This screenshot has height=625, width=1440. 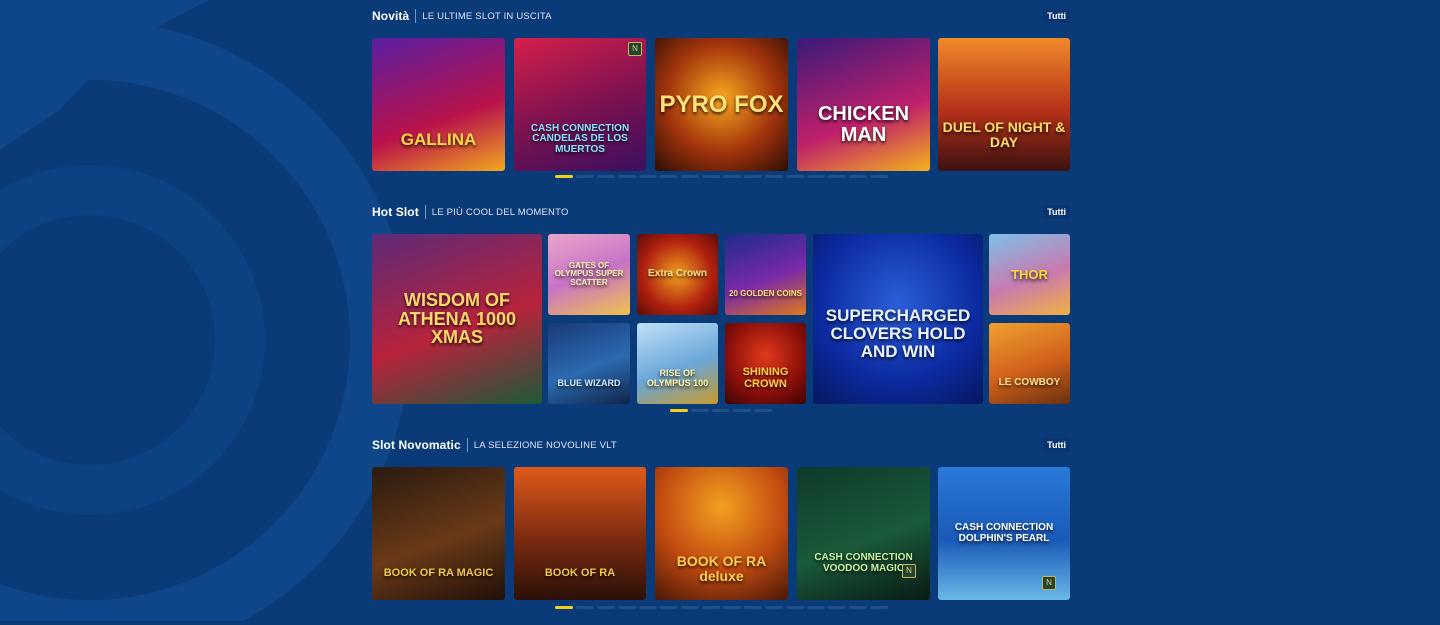 What do you see at coordinates (721, 533) in the screenshot?
I see `game-tile: BOOK OF RA deluxe` at bounding box center [721, 533].